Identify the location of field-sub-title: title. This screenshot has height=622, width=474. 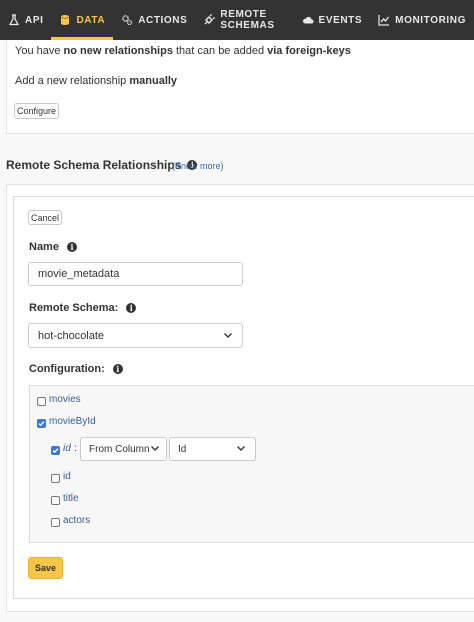
(71, 498).